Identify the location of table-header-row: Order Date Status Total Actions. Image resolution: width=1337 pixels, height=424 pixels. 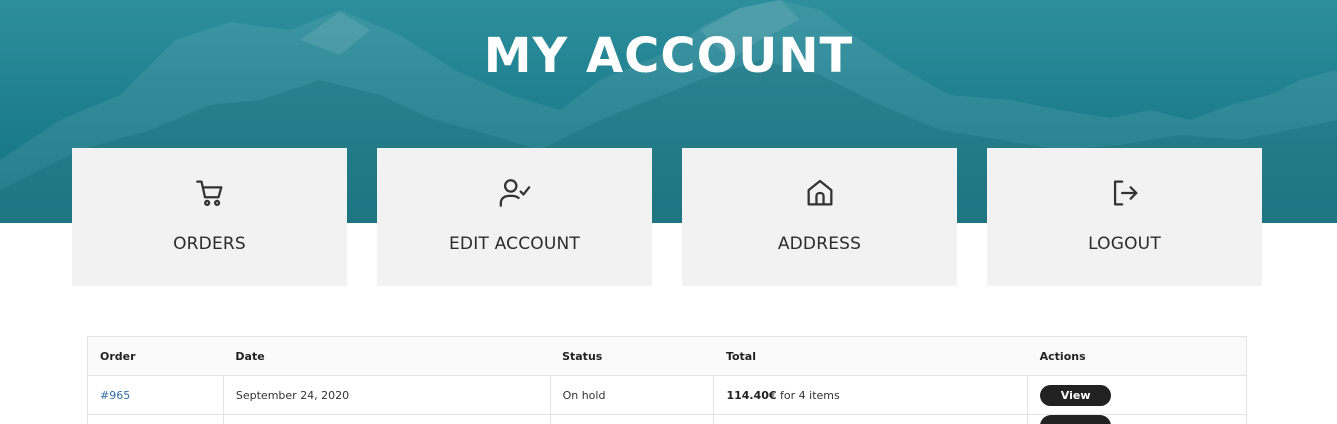
(667, 356).